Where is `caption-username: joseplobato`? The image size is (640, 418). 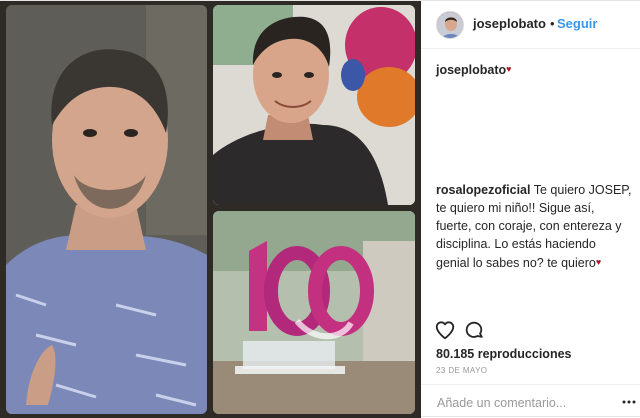
caption-username: joseplobato is located at coordinates (471, 70).